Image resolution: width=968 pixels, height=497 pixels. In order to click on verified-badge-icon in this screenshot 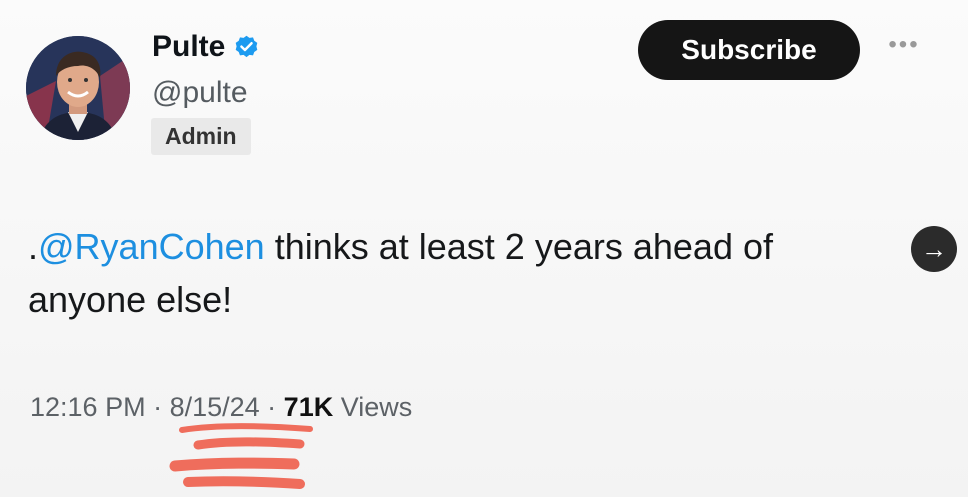, I will do `click(247, 46)`.